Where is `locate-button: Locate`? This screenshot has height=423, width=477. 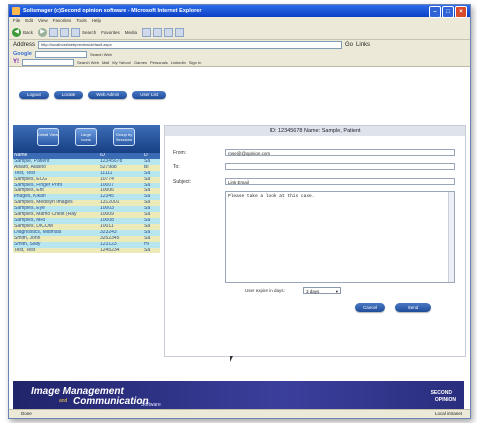
locate-button: Locate is located at coordinates (68, 95).